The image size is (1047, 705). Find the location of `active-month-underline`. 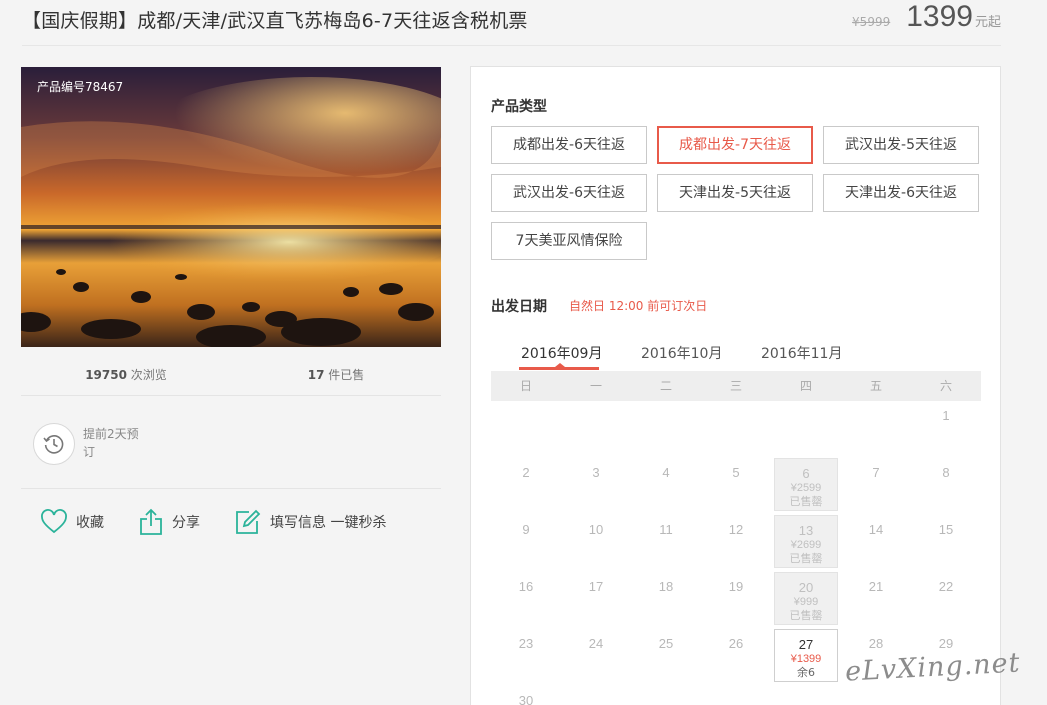

active-month-underline is located at coordinates (559, 368).